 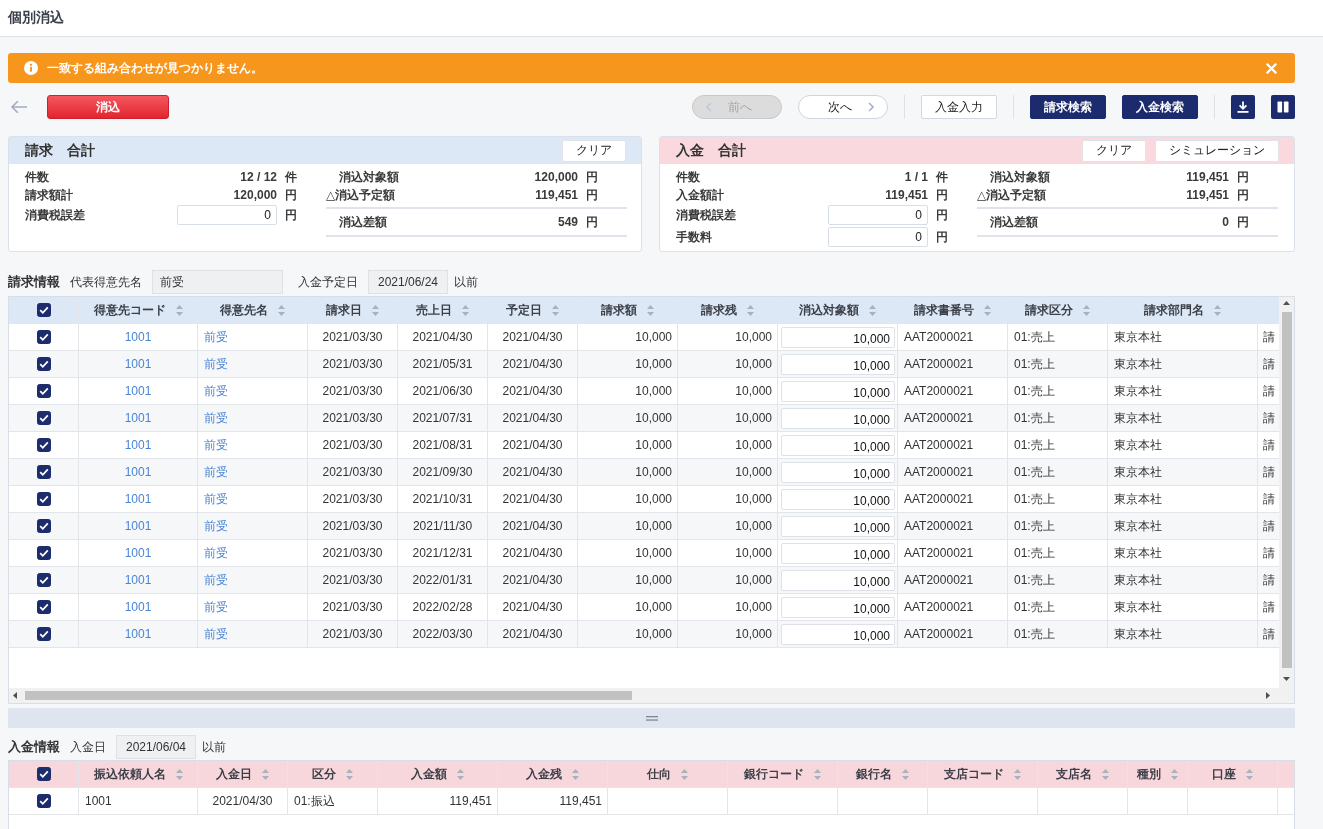 I want to click on column-header: 請求日, so click(x=353, y=310).